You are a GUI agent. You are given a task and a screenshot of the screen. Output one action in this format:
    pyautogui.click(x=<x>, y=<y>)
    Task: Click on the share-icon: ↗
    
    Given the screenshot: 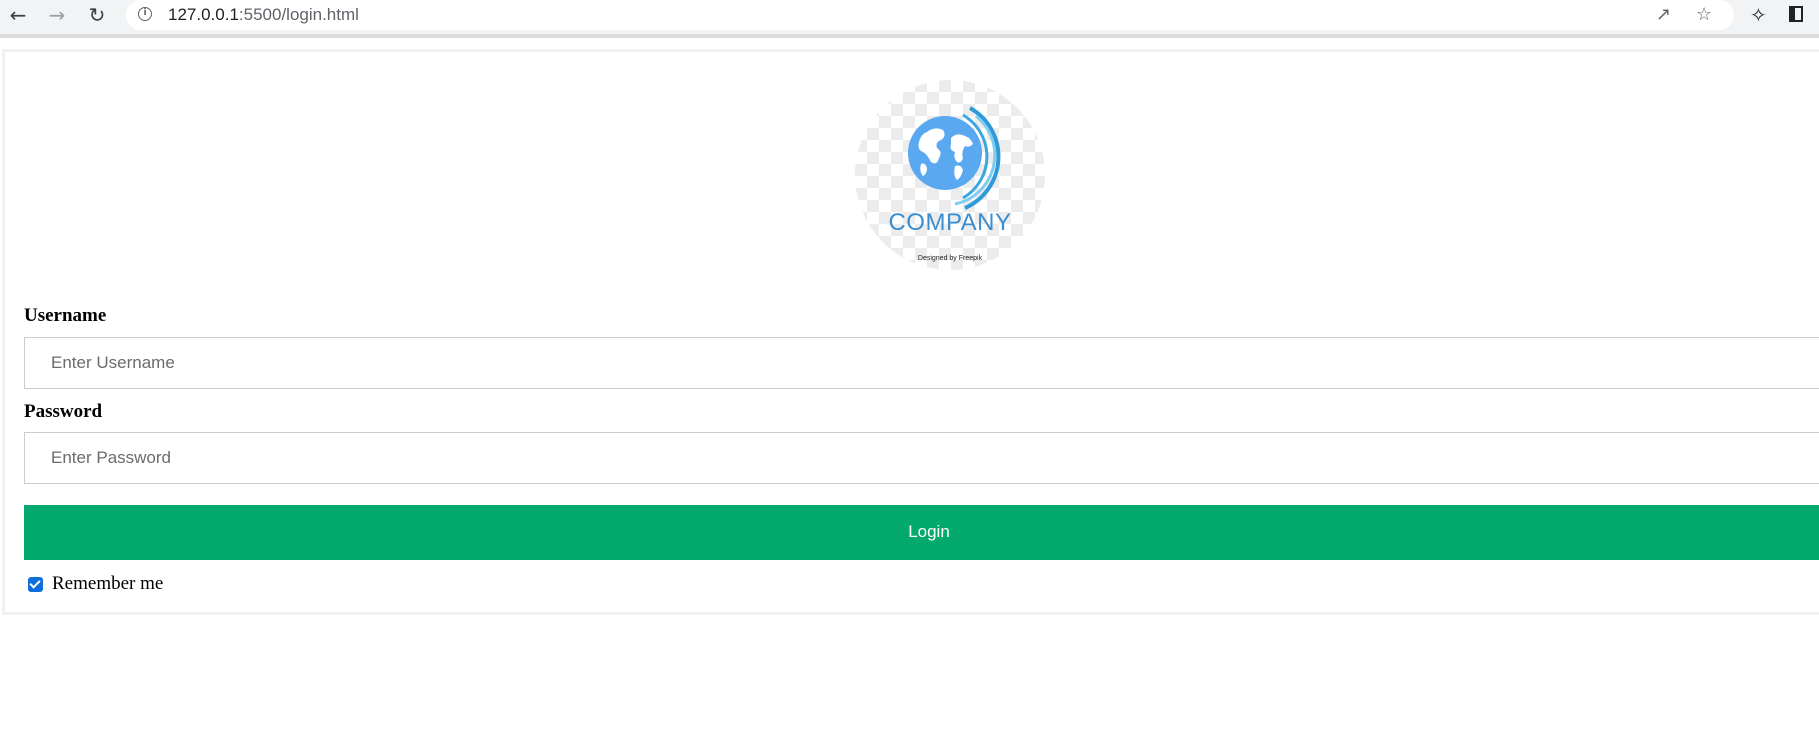 What is the action you would take?
    pyautogui.click(x=1663, y=14)
    